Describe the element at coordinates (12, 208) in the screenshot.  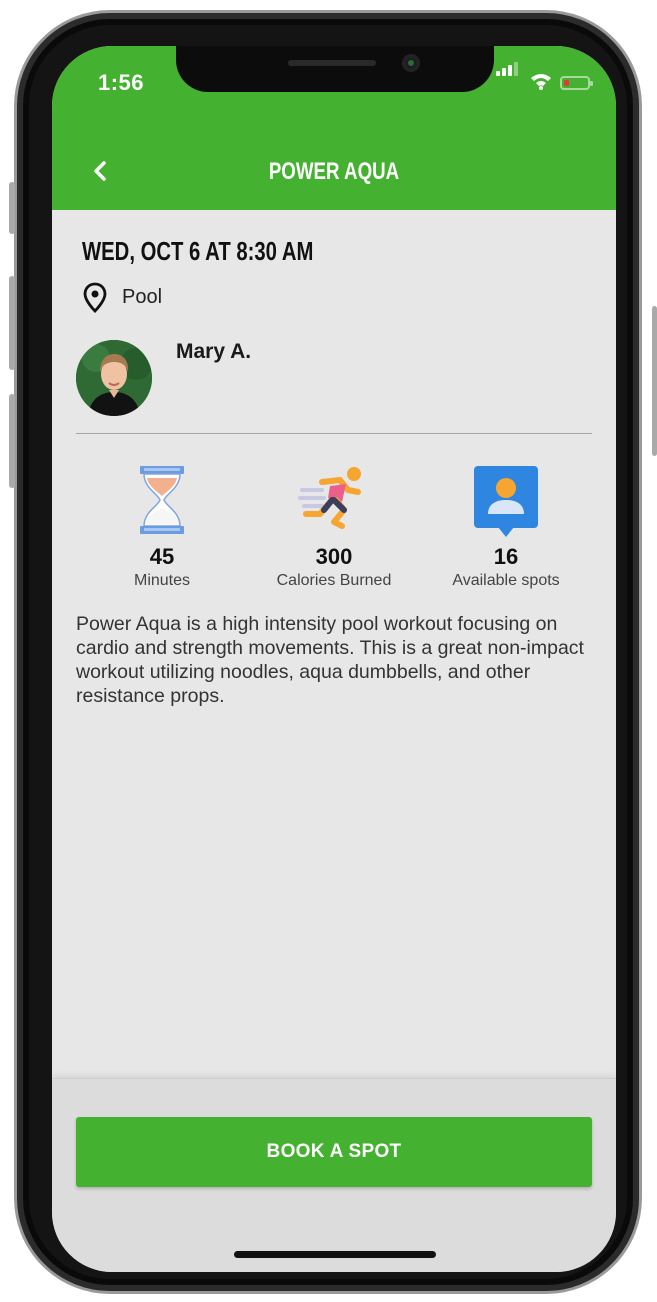
I see `mute-switch` at that location.